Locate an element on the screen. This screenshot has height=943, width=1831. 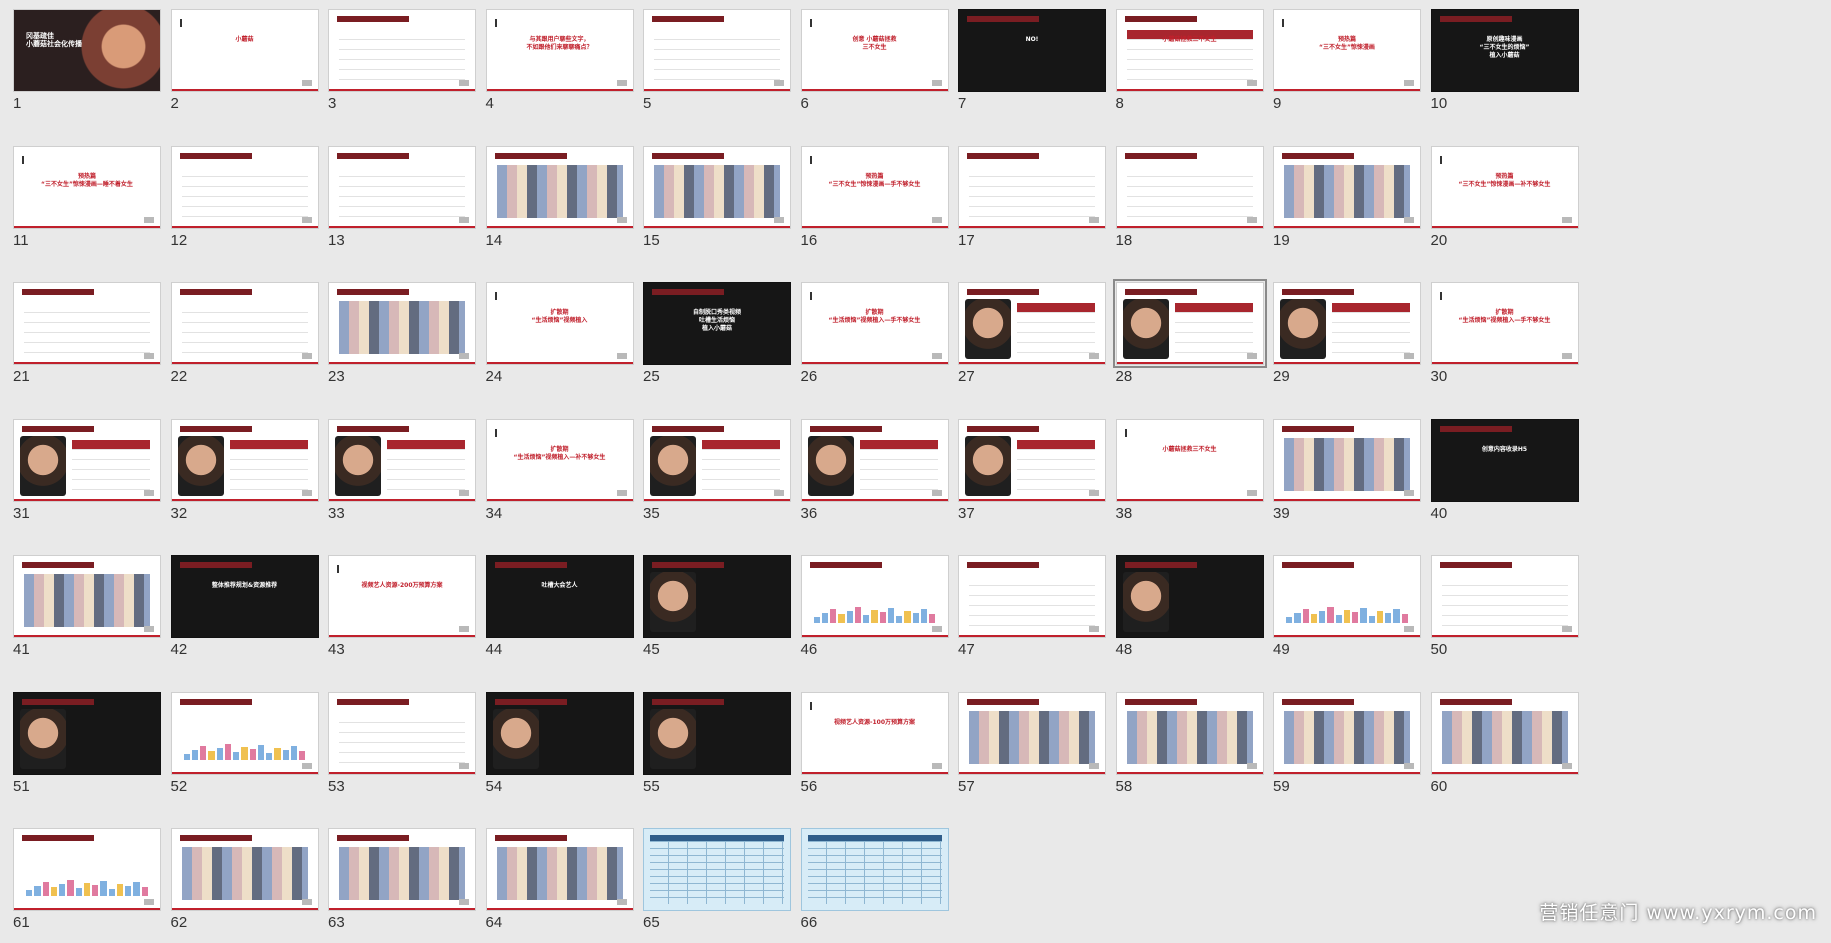
slide-thumbnail-35: 35 is located at coordinates (717, 472).